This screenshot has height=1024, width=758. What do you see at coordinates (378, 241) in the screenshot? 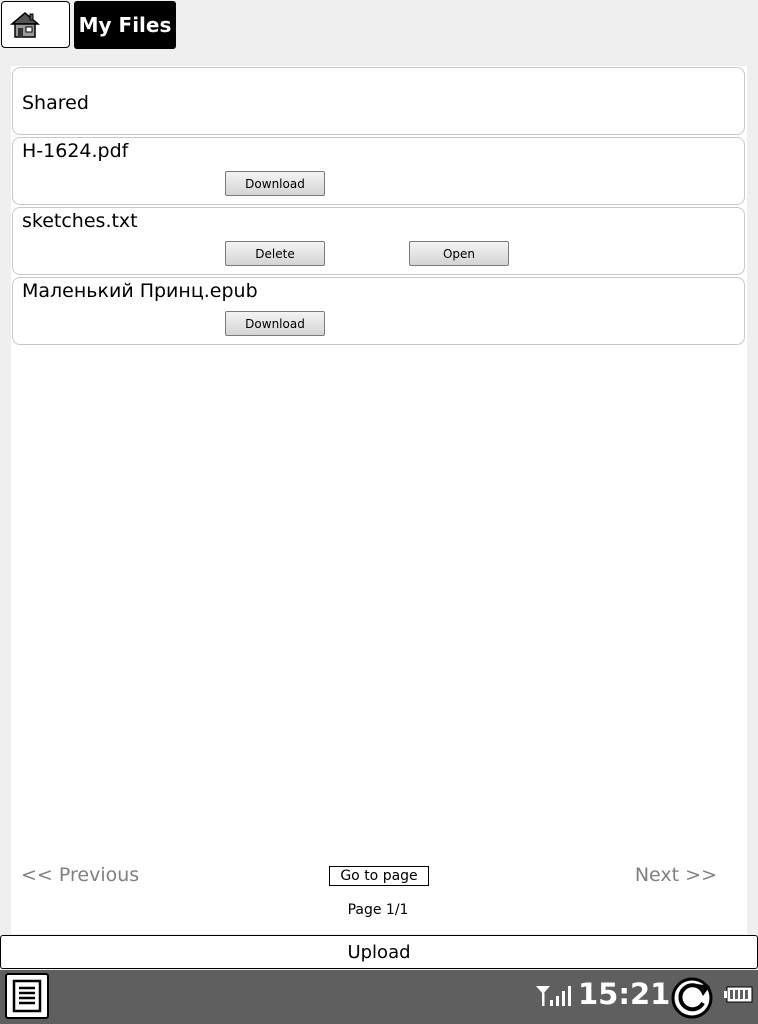
I see `list-item-file: sketches.txt Delete Open` at bounding box center [378, 241].